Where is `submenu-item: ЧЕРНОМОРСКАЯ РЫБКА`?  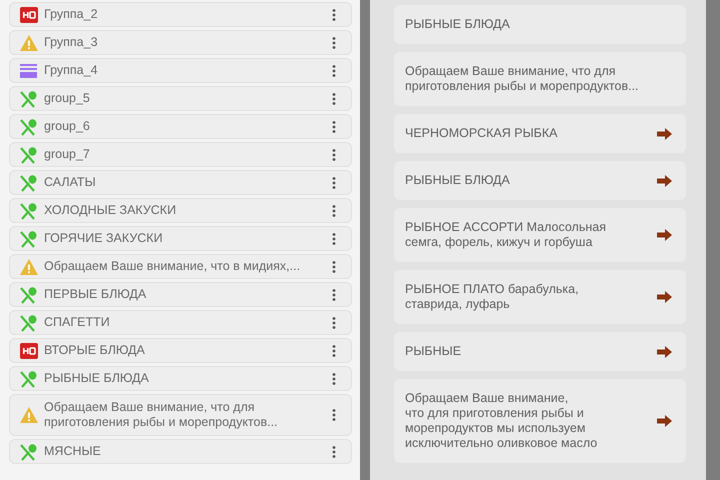
submenu-item: ЧЕРНОМОРСКАЯ РЫБКА is located at coordinates (540, 133).